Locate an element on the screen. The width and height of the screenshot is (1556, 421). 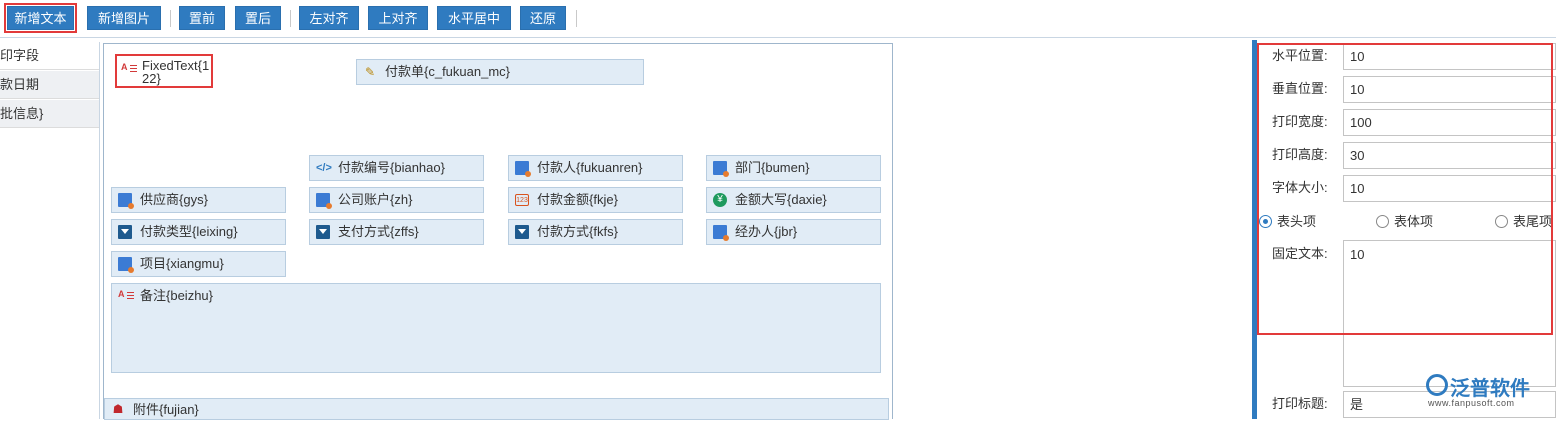
field-bianhao: </> 付款编号{bianhao} is located at coordinates (396, 168).